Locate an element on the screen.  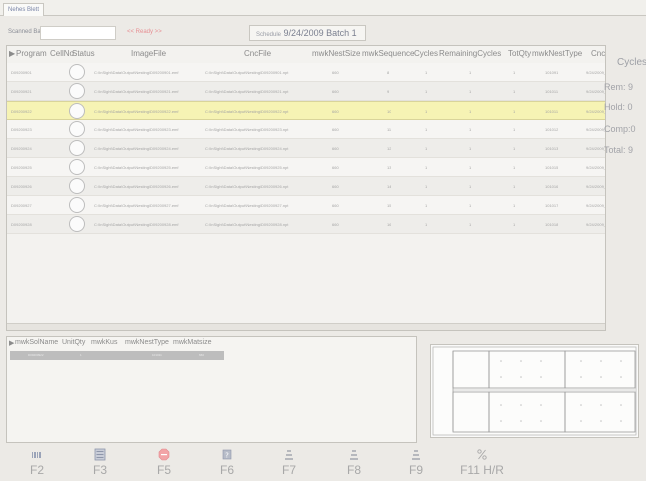
f11-label: F11 H/R is located at coordinates (482, 470).